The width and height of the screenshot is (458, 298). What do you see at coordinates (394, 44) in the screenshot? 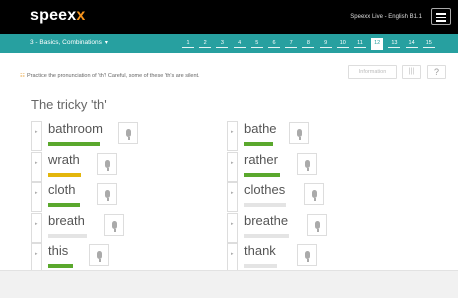
I see `page-tab-13: 13` at bounding box center [394, 44].